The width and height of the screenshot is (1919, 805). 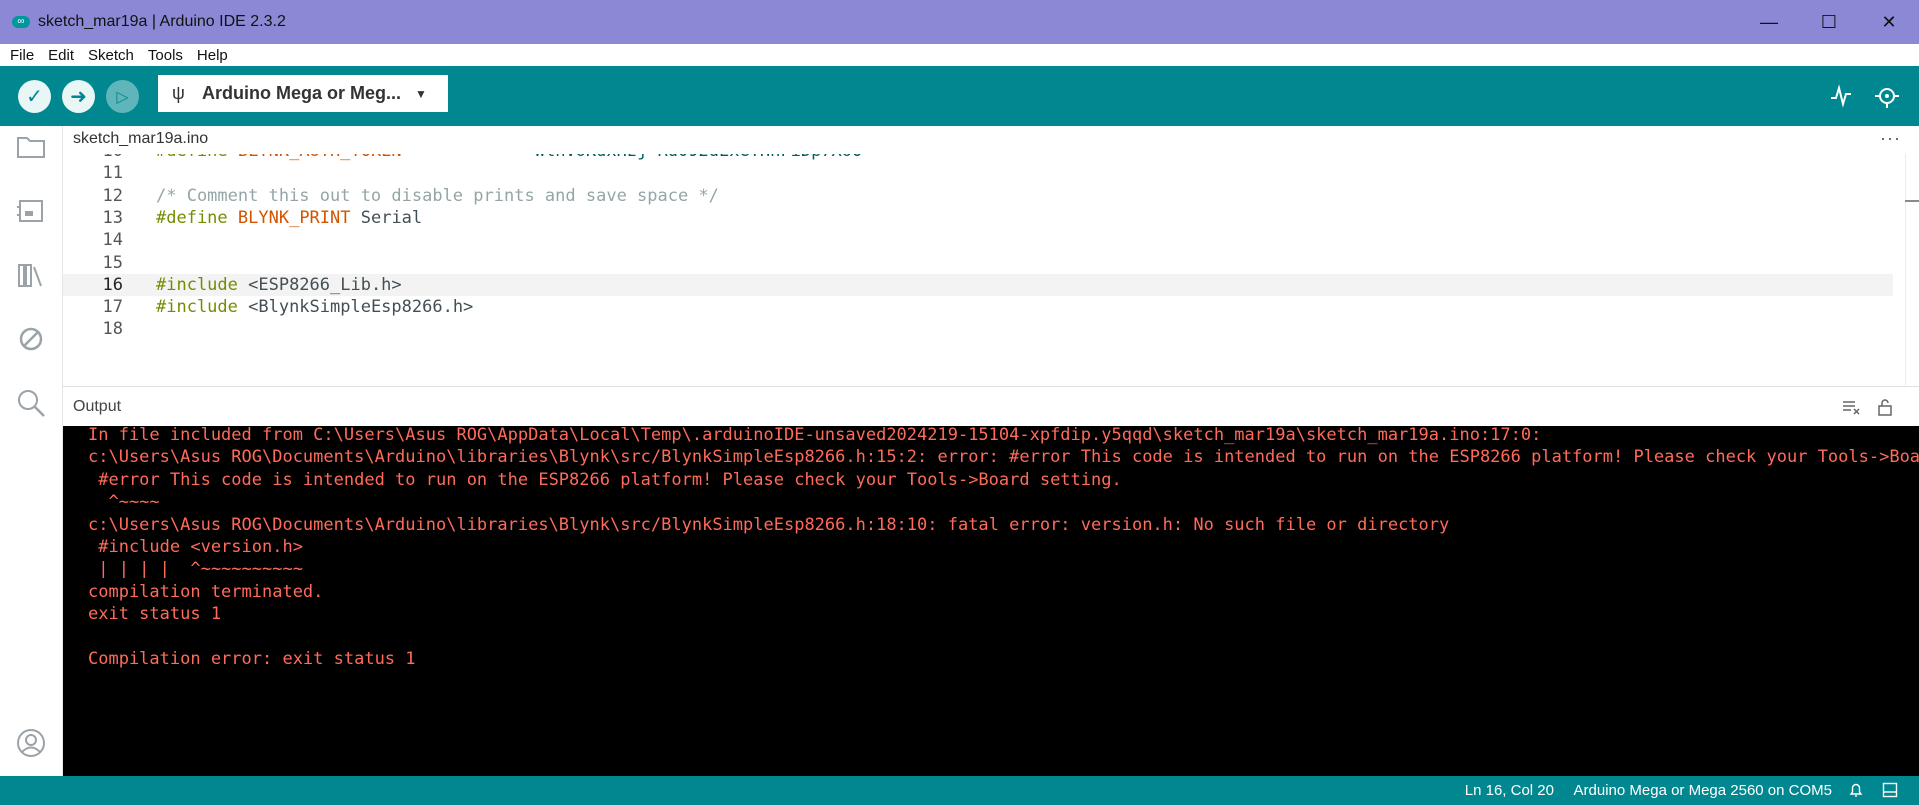 I want to click on code-text: #include <BlynkSimpleEsp8266.h>, so click(x=314, y=307).